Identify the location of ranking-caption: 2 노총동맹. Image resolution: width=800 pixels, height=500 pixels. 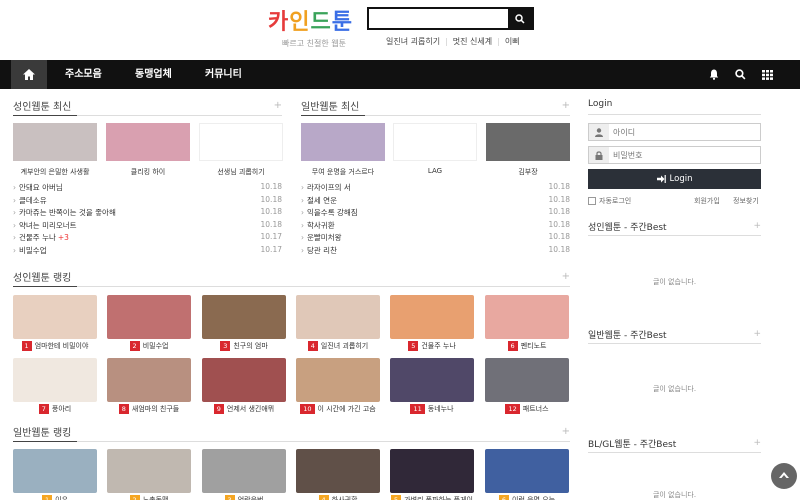
(149, 497).